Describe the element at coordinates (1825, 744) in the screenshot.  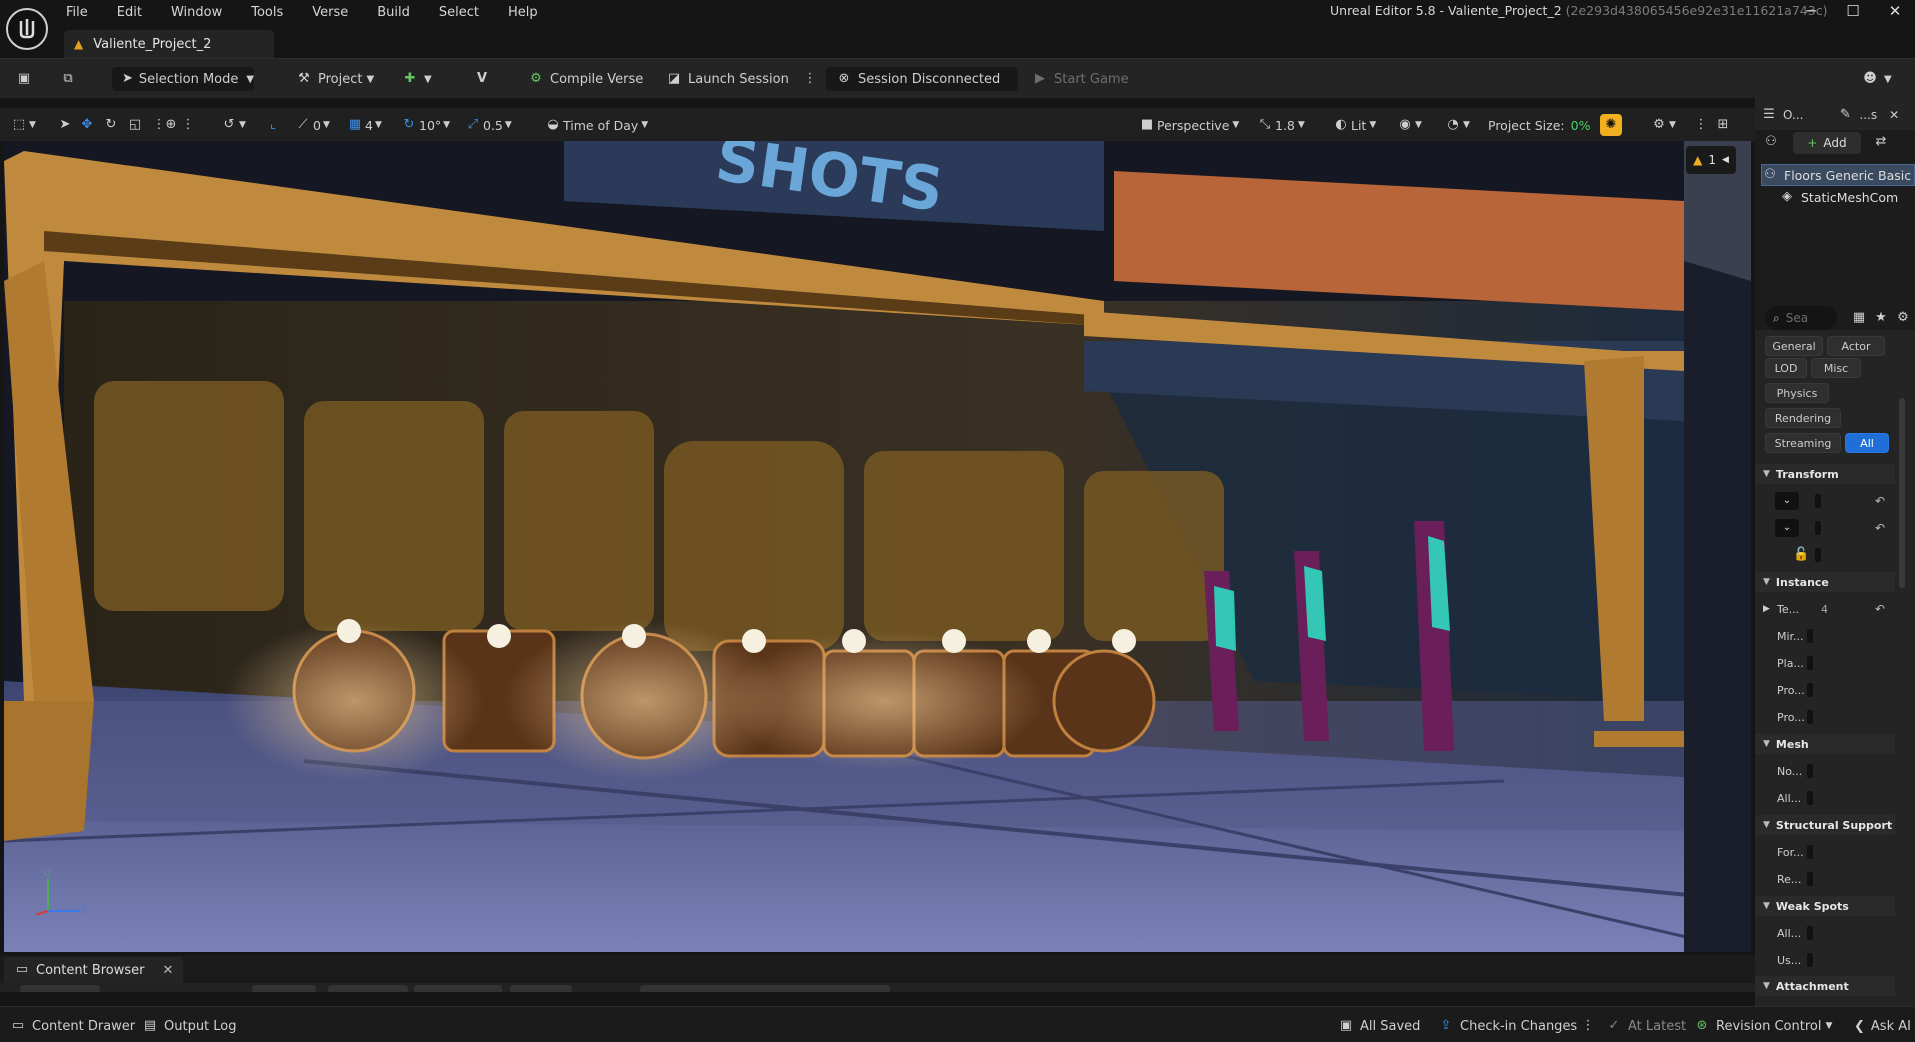
I see `section-mesh: ▼ Mesh` at that location.